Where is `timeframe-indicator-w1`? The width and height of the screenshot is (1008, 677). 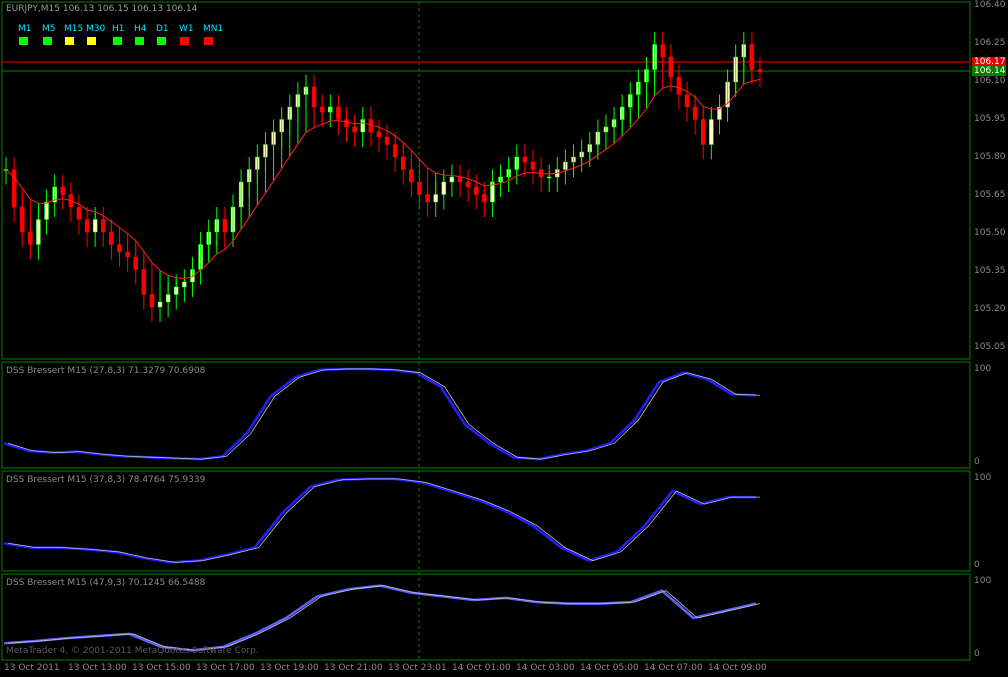
timeframe-indicator-w1 is located at coordinates (184, 41).